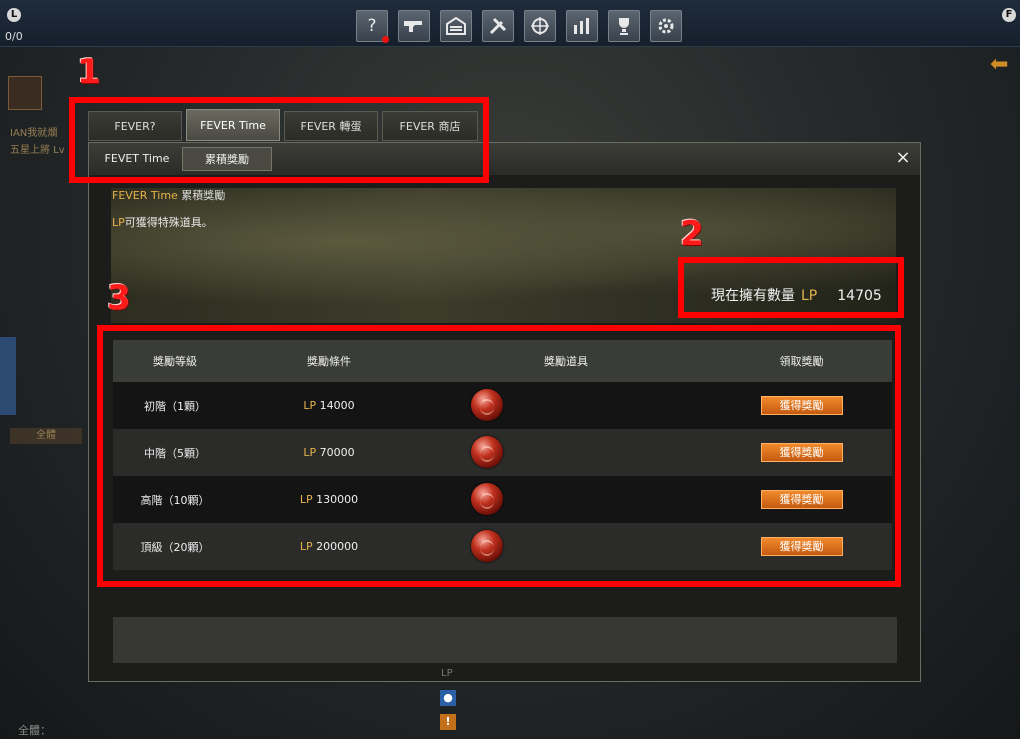 The width and height of the screenshot is (1020, 739). I want to click on notification-dot, so click(385, 39).